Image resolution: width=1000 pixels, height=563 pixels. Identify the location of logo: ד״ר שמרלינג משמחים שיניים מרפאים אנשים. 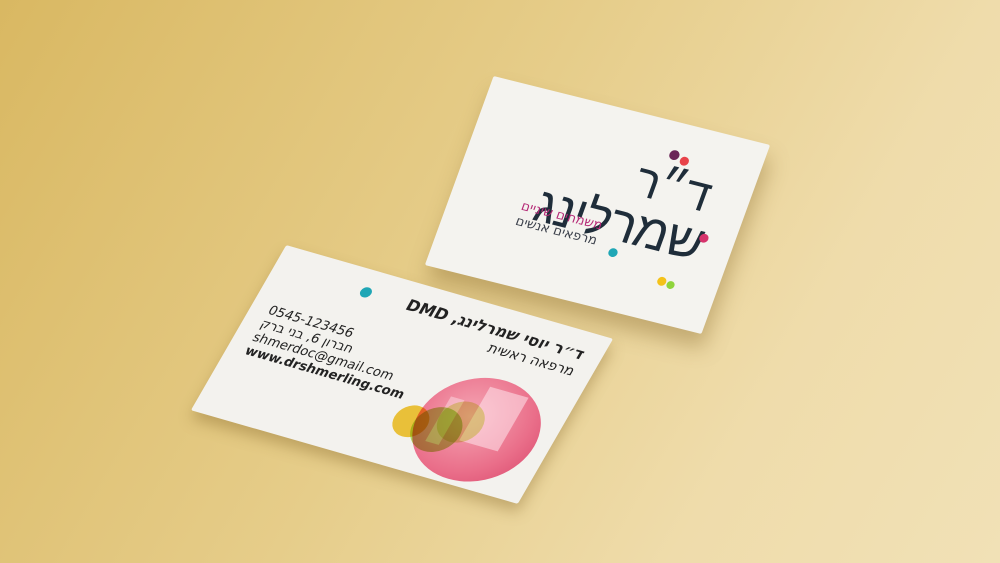
(612, 215).